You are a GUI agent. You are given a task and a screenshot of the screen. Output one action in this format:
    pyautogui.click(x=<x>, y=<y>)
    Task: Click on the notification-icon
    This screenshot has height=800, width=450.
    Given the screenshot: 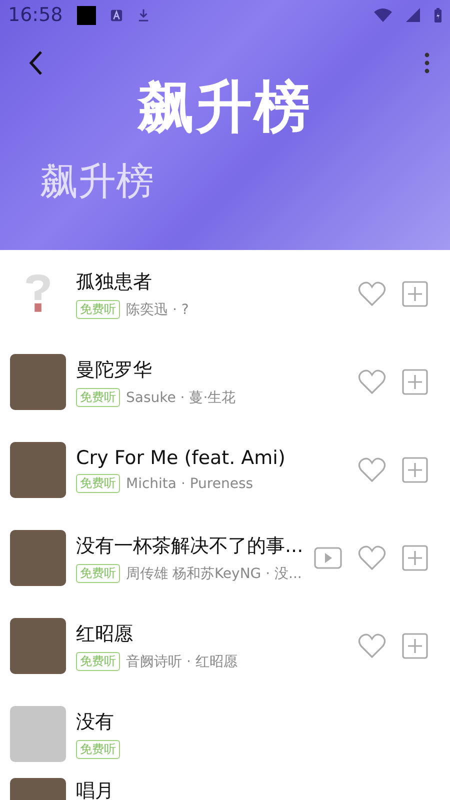 What is the action you would take?
    pyautogui.click(x=86, y=15)
    